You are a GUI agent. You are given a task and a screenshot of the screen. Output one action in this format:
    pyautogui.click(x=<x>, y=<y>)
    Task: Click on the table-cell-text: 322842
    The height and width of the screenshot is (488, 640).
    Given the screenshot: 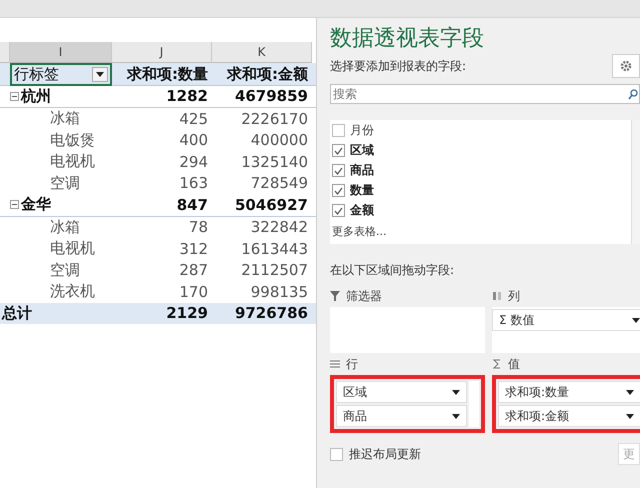 What is the action you would take?
    pyautogui.click(x=279, y=227)
    